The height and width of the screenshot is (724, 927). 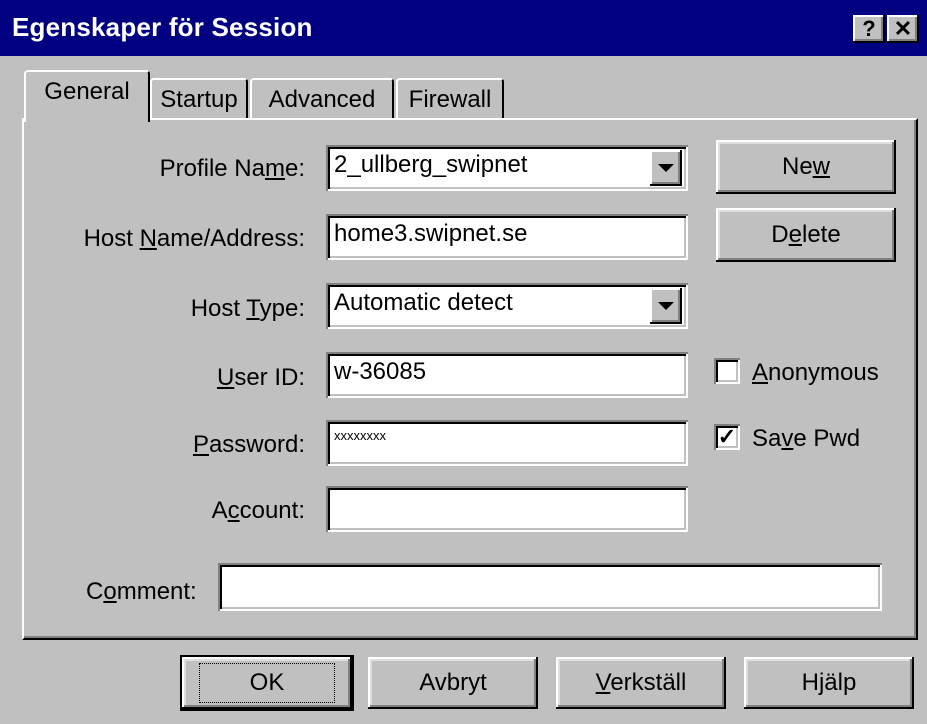 I want to click on delete-button-label: Delete, so click(x=806, y=234).